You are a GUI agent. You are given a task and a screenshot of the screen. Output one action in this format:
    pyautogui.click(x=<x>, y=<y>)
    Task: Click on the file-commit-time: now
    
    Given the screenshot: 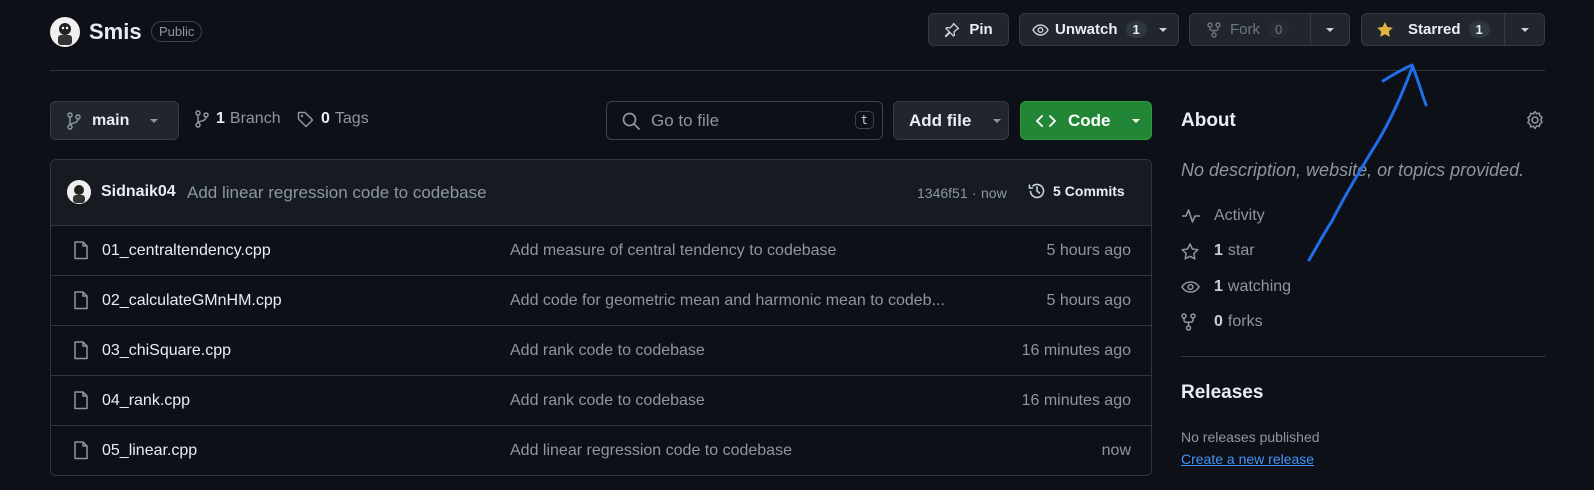 What is the action you would take?
    pyautogui.click(x=1116, y=450)
    